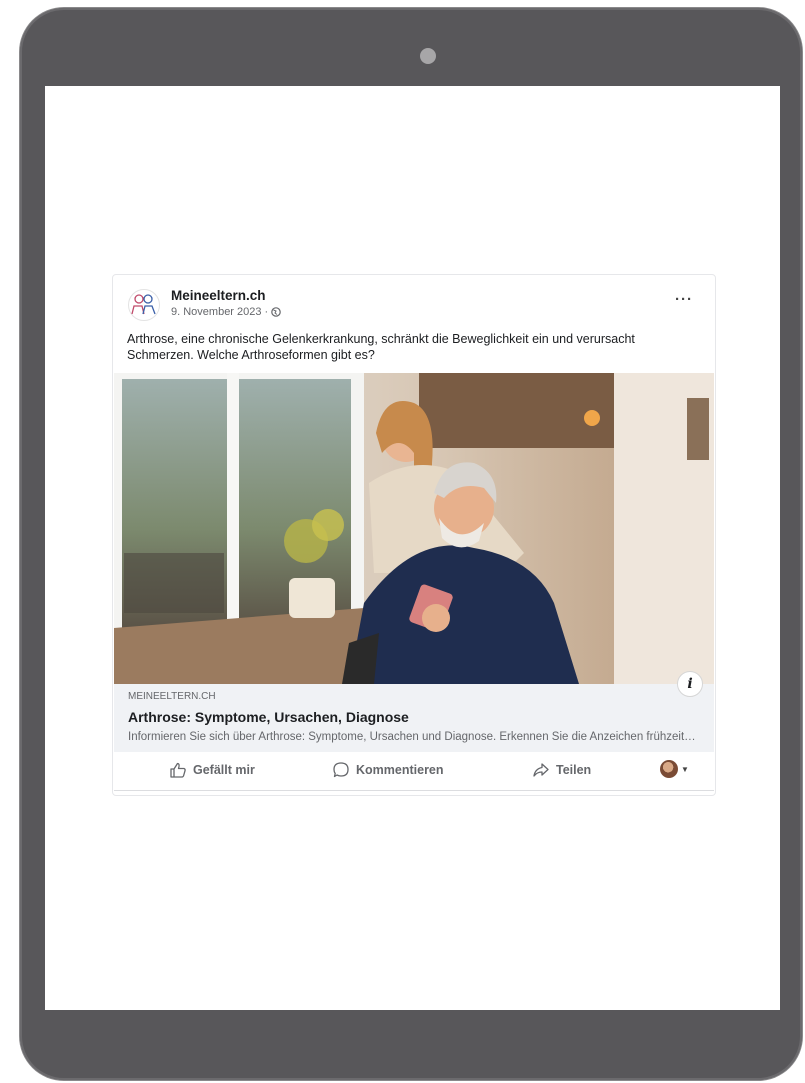 The height and width of the screenshot is (1083, 805). Describe the element at coordinates (224, 770) in the screenshot. I see `like-label: Gefällt mir` at that location.